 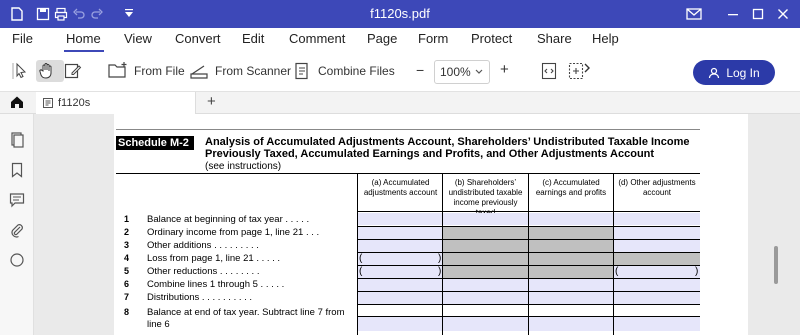 What do you see at coordinates (776, 265) in the screenshot?
I see `vertical-scrollbar-thumb` at bounding box center [776, 265].